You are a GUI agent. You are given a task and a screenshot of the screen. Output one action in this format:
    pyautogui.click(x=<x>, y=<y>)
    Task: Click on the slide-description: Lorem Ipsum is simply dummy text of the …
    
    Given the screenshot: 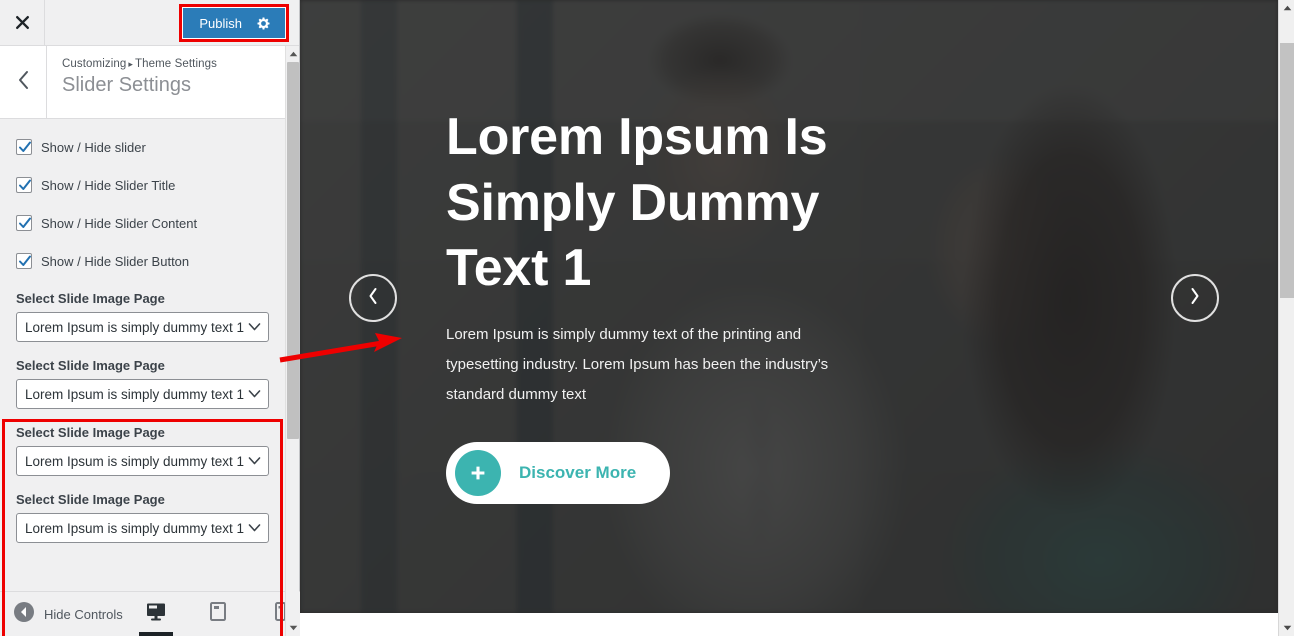 What is the action you would take?
    pyautogui.click(x=637, y=364)
    